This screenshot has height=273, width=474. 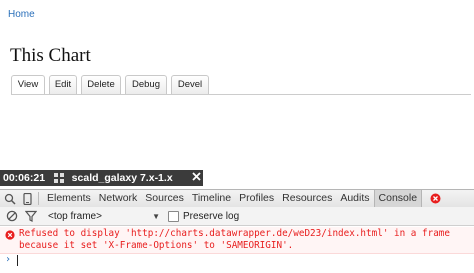 What do you see at coordinates (28, 85) in the screenshot?
I see `tab-view: View` at bounding box center [28, 85].